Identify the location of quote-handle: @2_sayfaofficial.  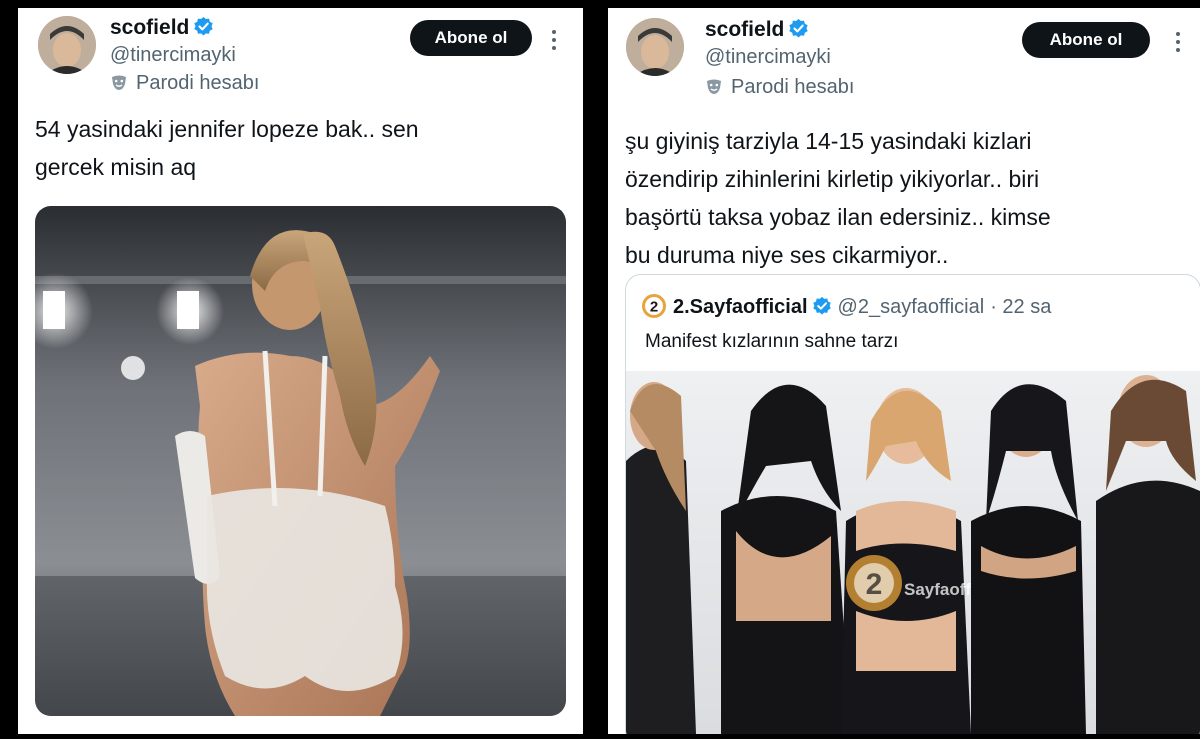
(911, 307).